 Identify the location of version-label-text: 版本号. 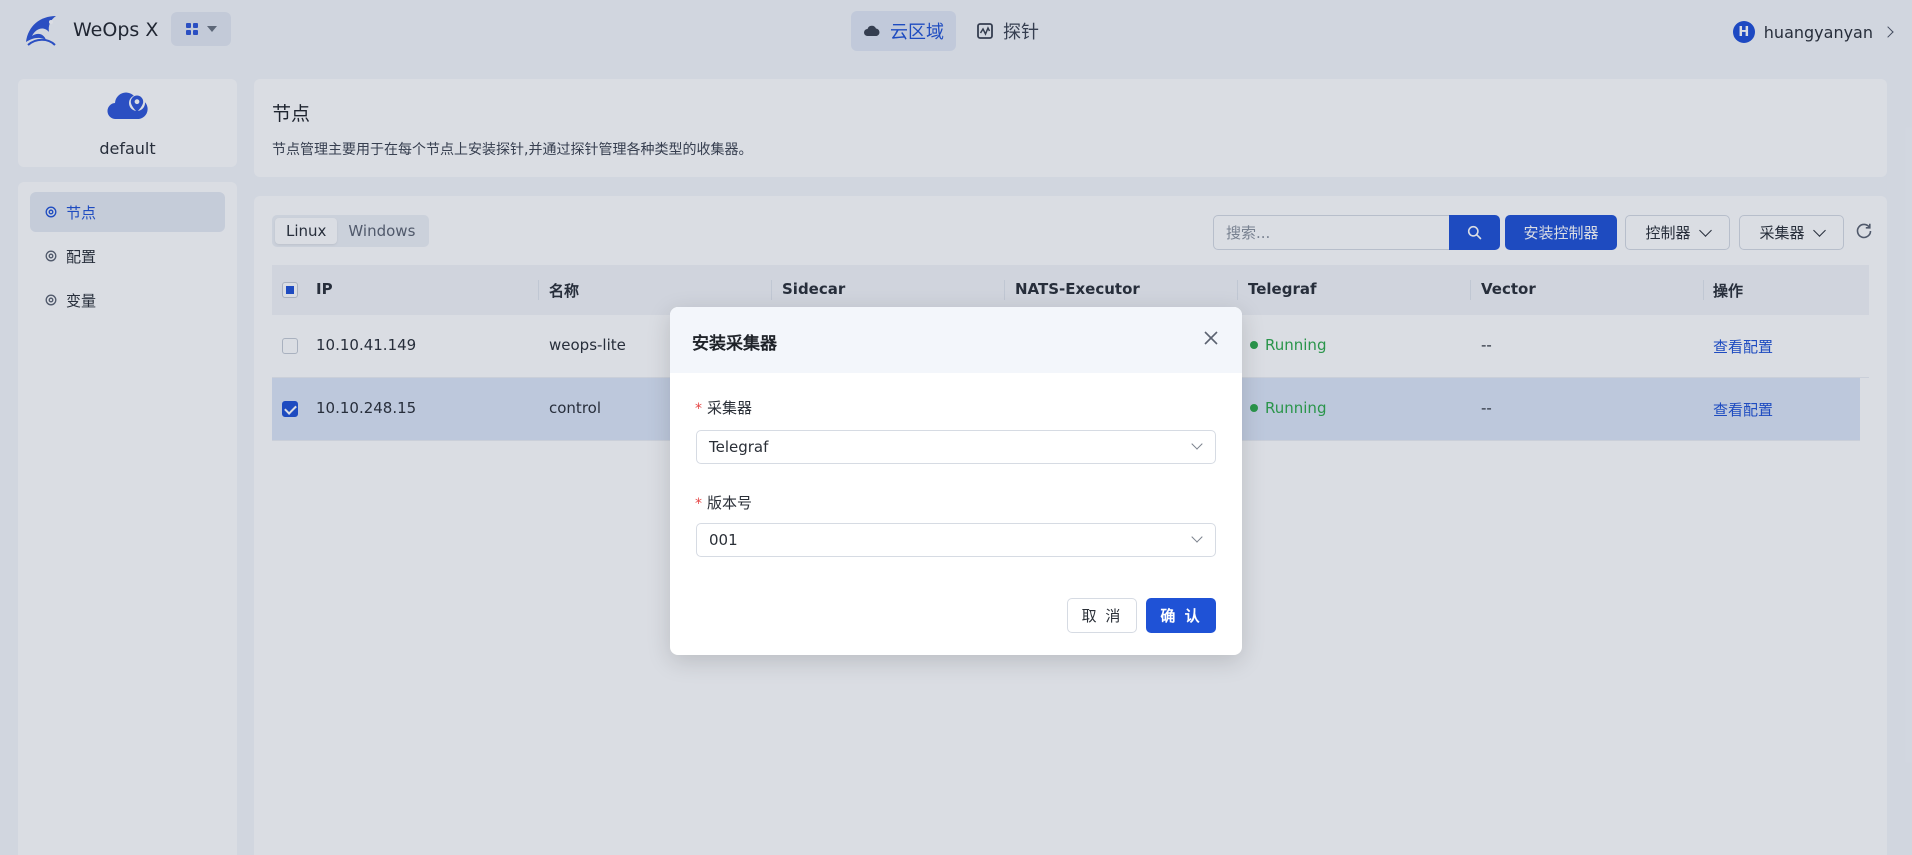
(730, 503).